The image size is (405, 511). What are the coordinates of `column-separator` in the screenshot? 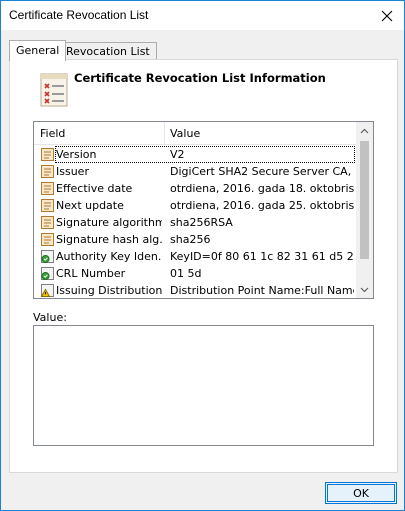 It's located at (164, 133).